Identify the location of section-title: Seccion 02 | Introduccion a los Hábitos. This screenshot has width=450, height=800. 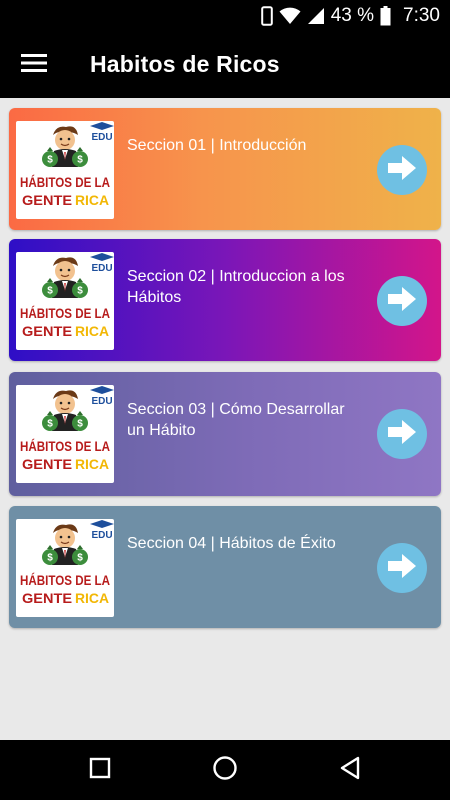
(236, 287).